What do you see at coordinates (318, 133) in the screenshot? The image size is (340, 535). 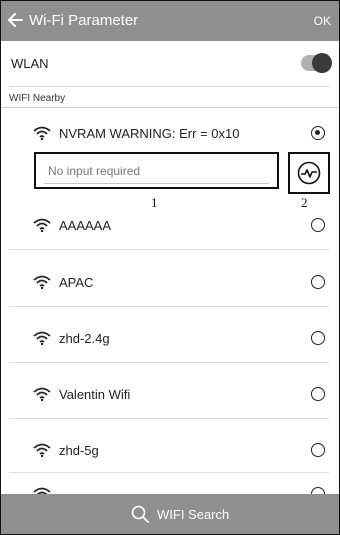 I see `radio-selected` at bounding box center [318, 133].